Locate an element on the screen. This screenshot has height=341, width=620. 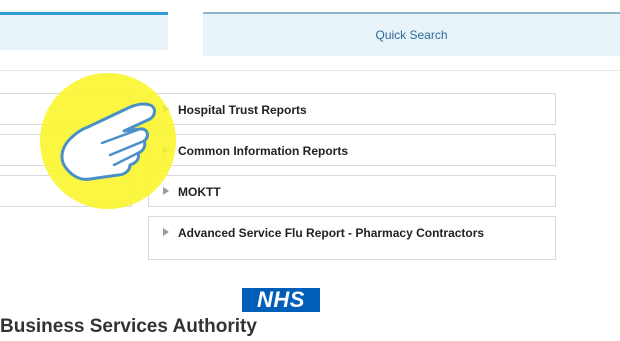
organisation-name: Business Services Authority is located at coordinates (128, 326).